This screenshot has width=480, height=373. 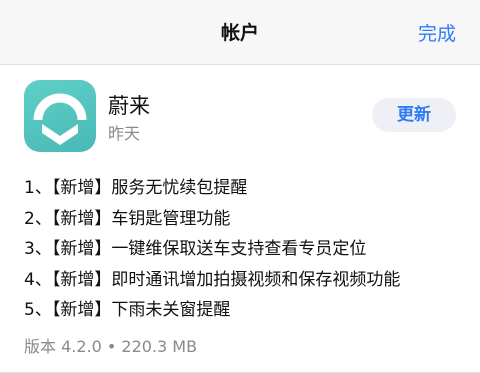 I want to click on page-title: 帐户, so click(x=239, y=33).